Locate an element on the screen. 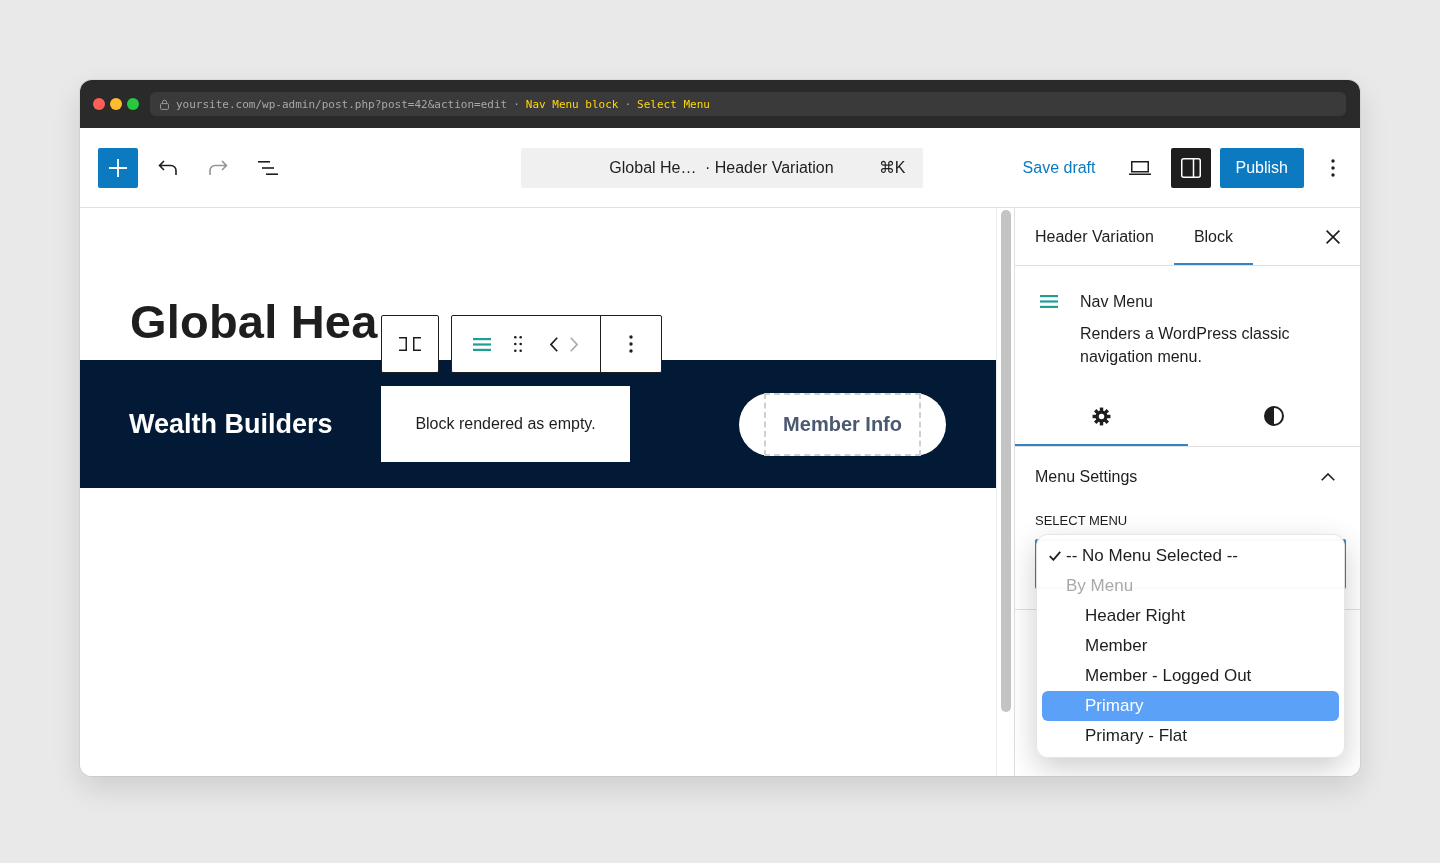  chevron-up-icon is located at coordinates (1328, 477).